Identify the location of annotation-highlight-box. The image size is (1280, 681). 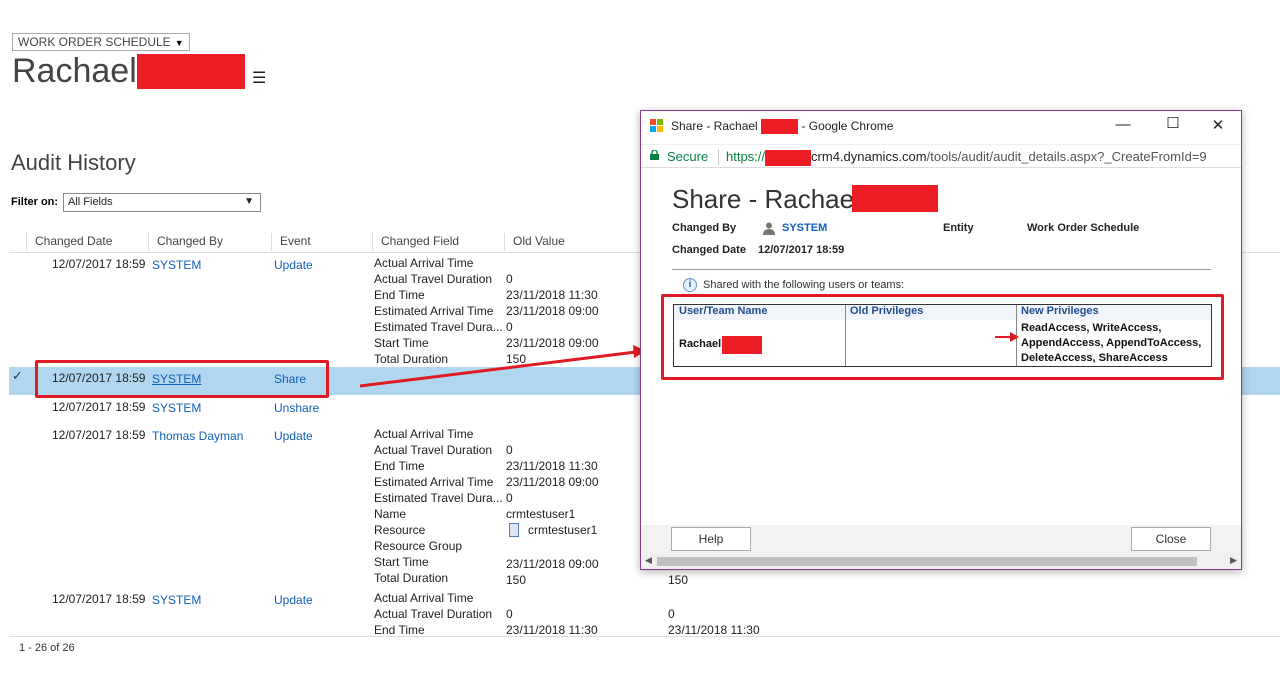
(942, 337).